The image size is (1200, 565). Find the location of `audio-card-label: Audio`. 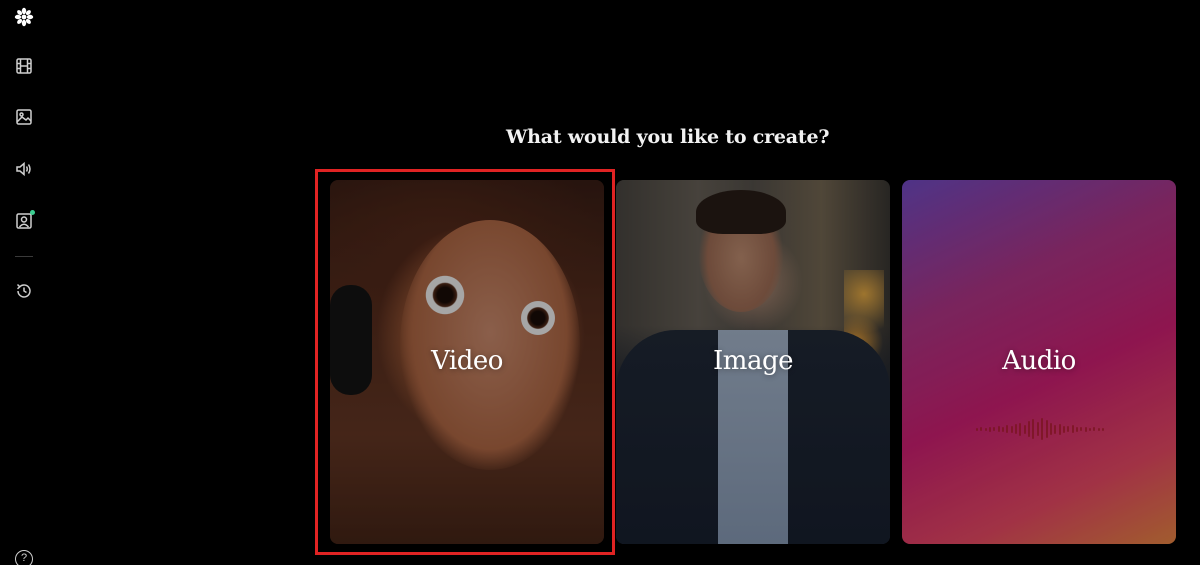

audio-card-label: Audio is located at coordinates (1039, 361).